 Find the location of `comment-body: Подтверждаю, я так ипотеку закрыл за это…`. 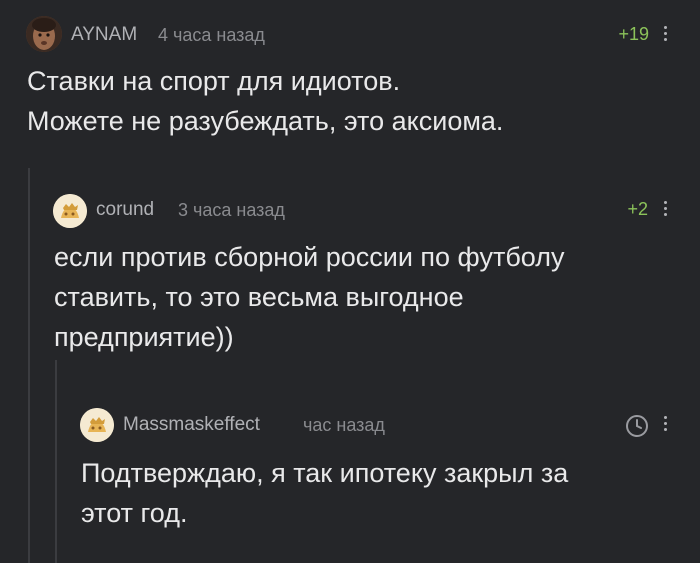

comment-body: Подтверждаю, я так ипотеку закрыл за это… is located at coordinates (324, 493).